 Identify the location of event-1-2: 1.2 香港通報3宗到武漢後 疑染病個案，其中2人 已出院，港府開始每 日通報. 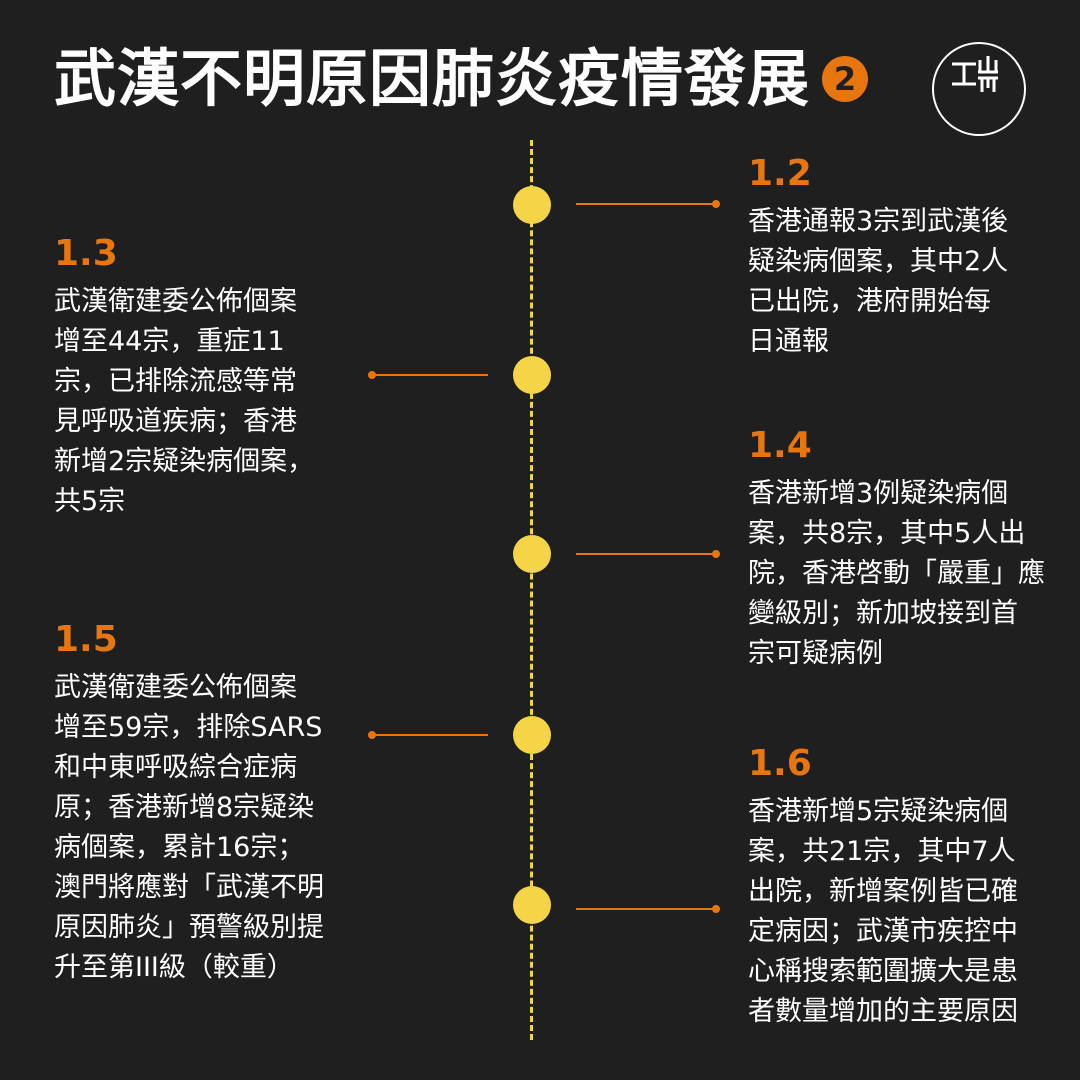
(898, 259).